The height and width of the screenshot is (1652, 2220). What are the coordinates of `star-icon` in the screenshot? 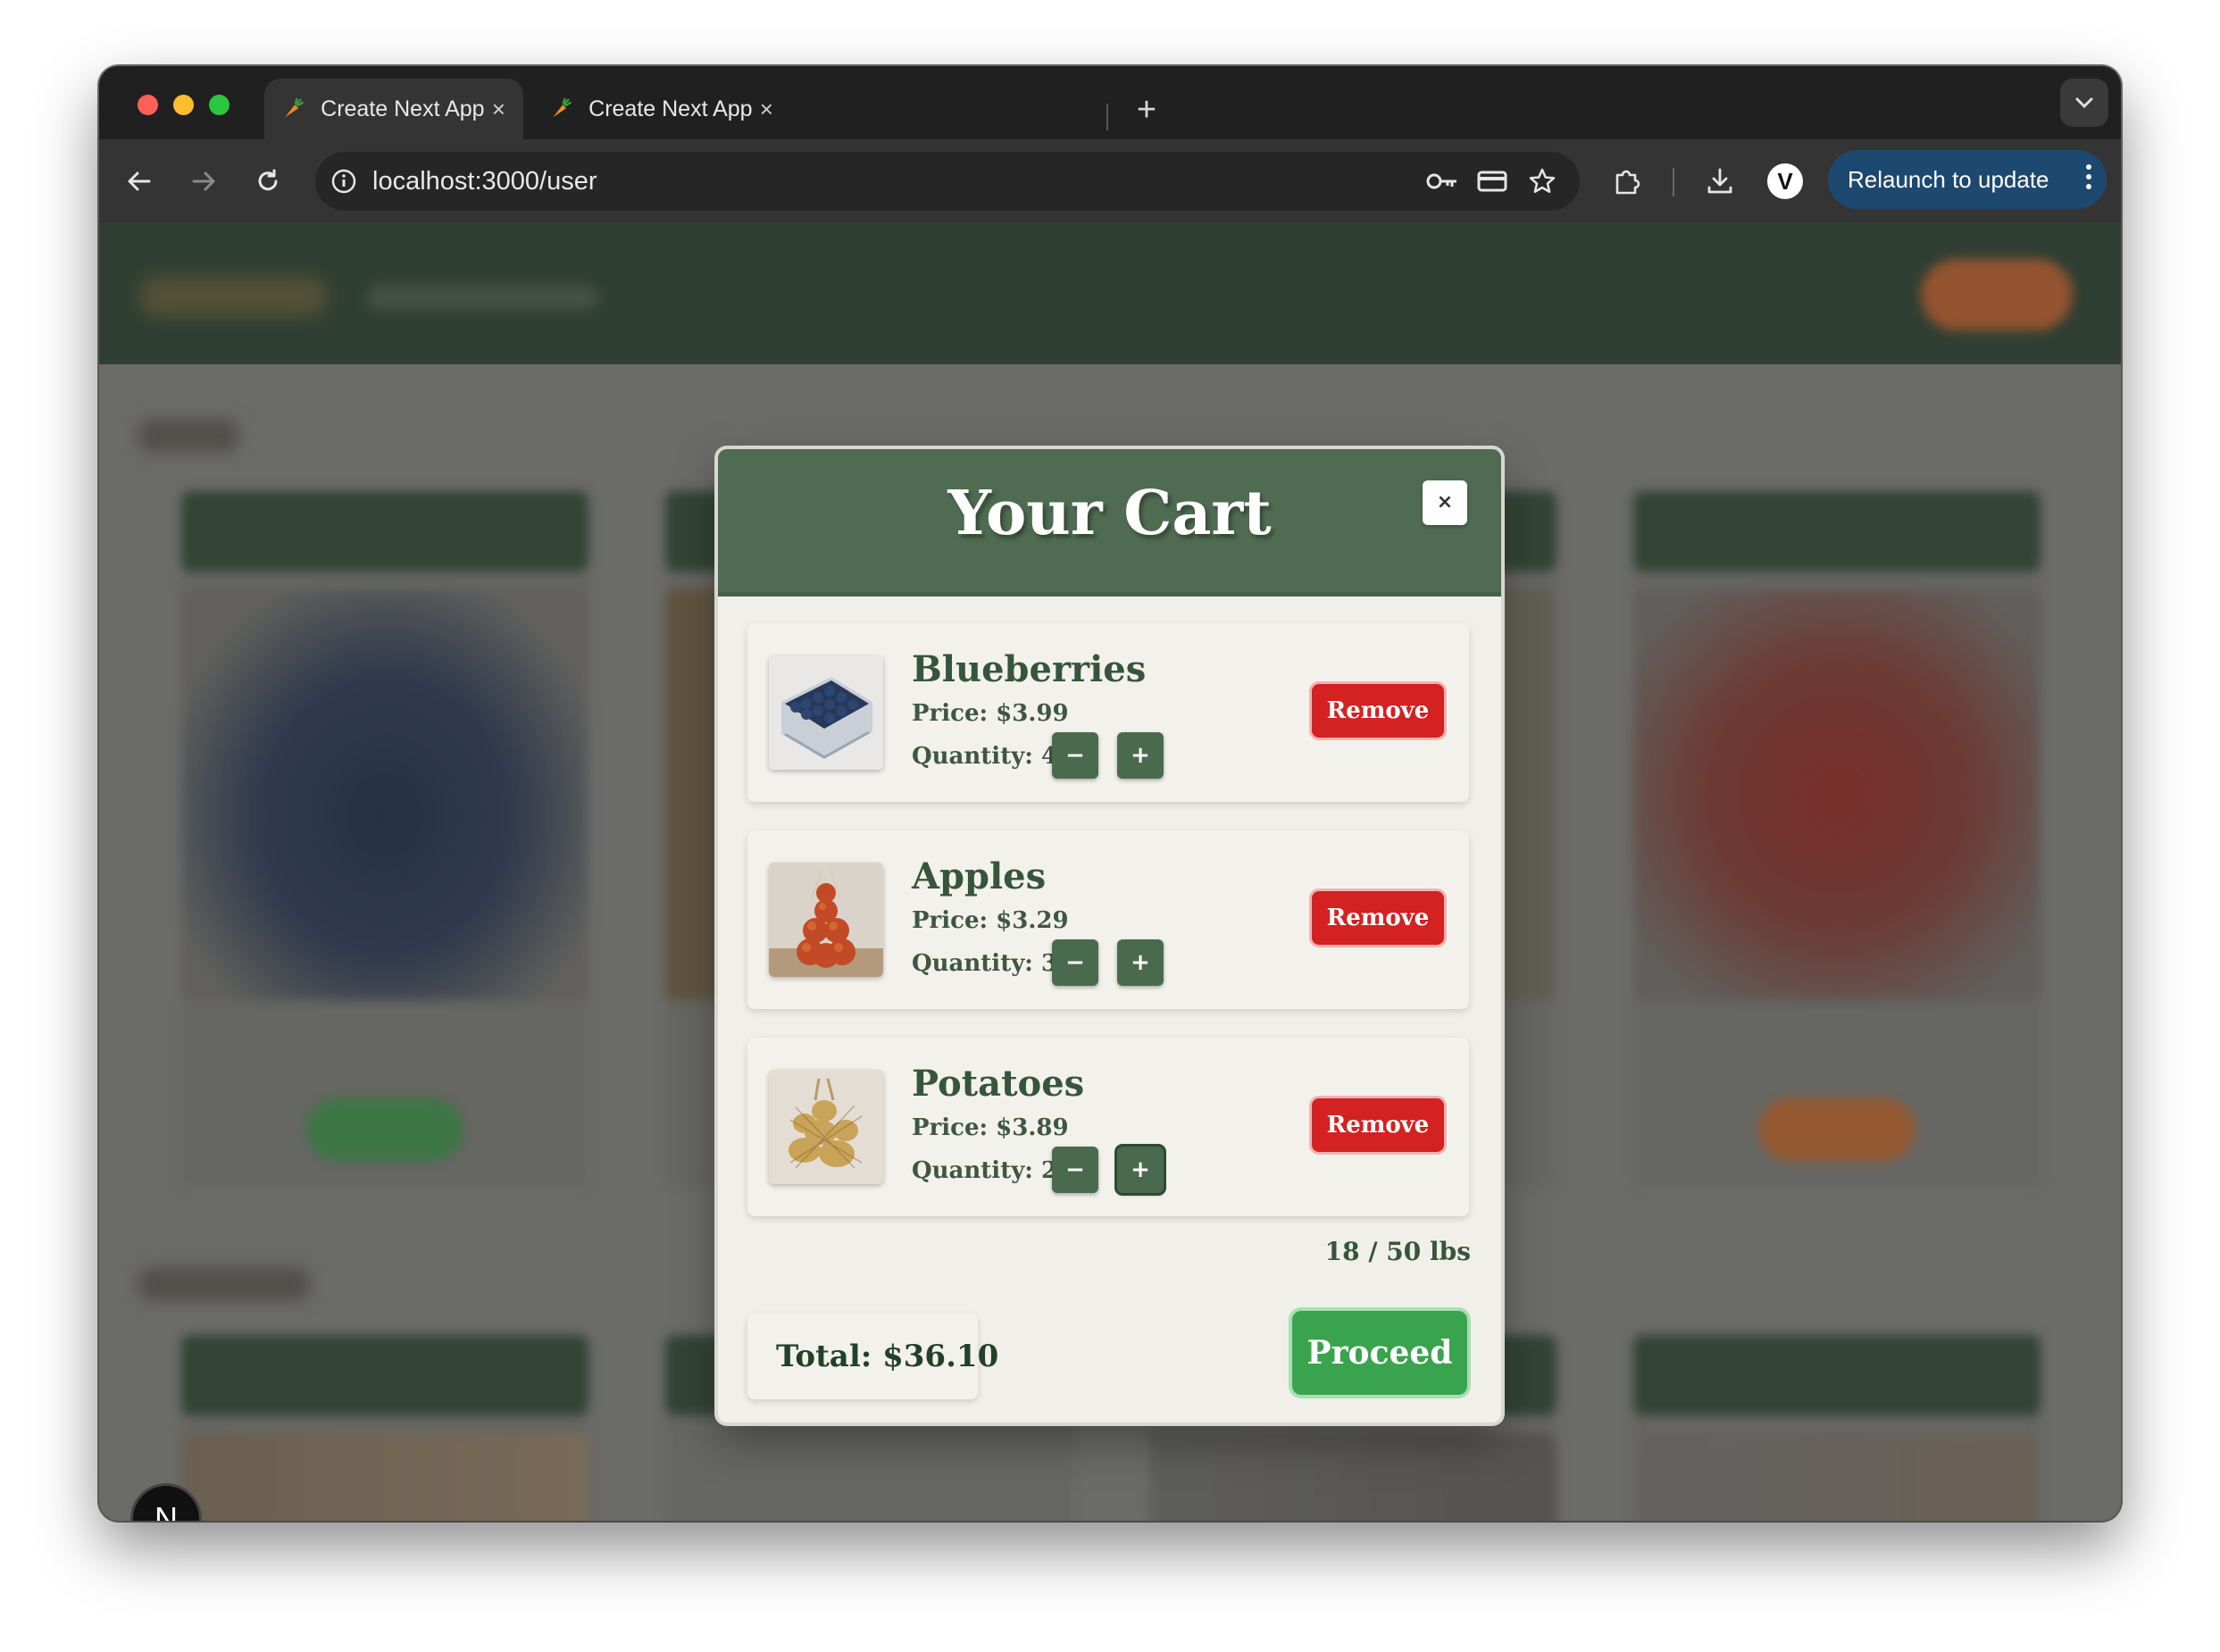 It's located at (1542, 181).